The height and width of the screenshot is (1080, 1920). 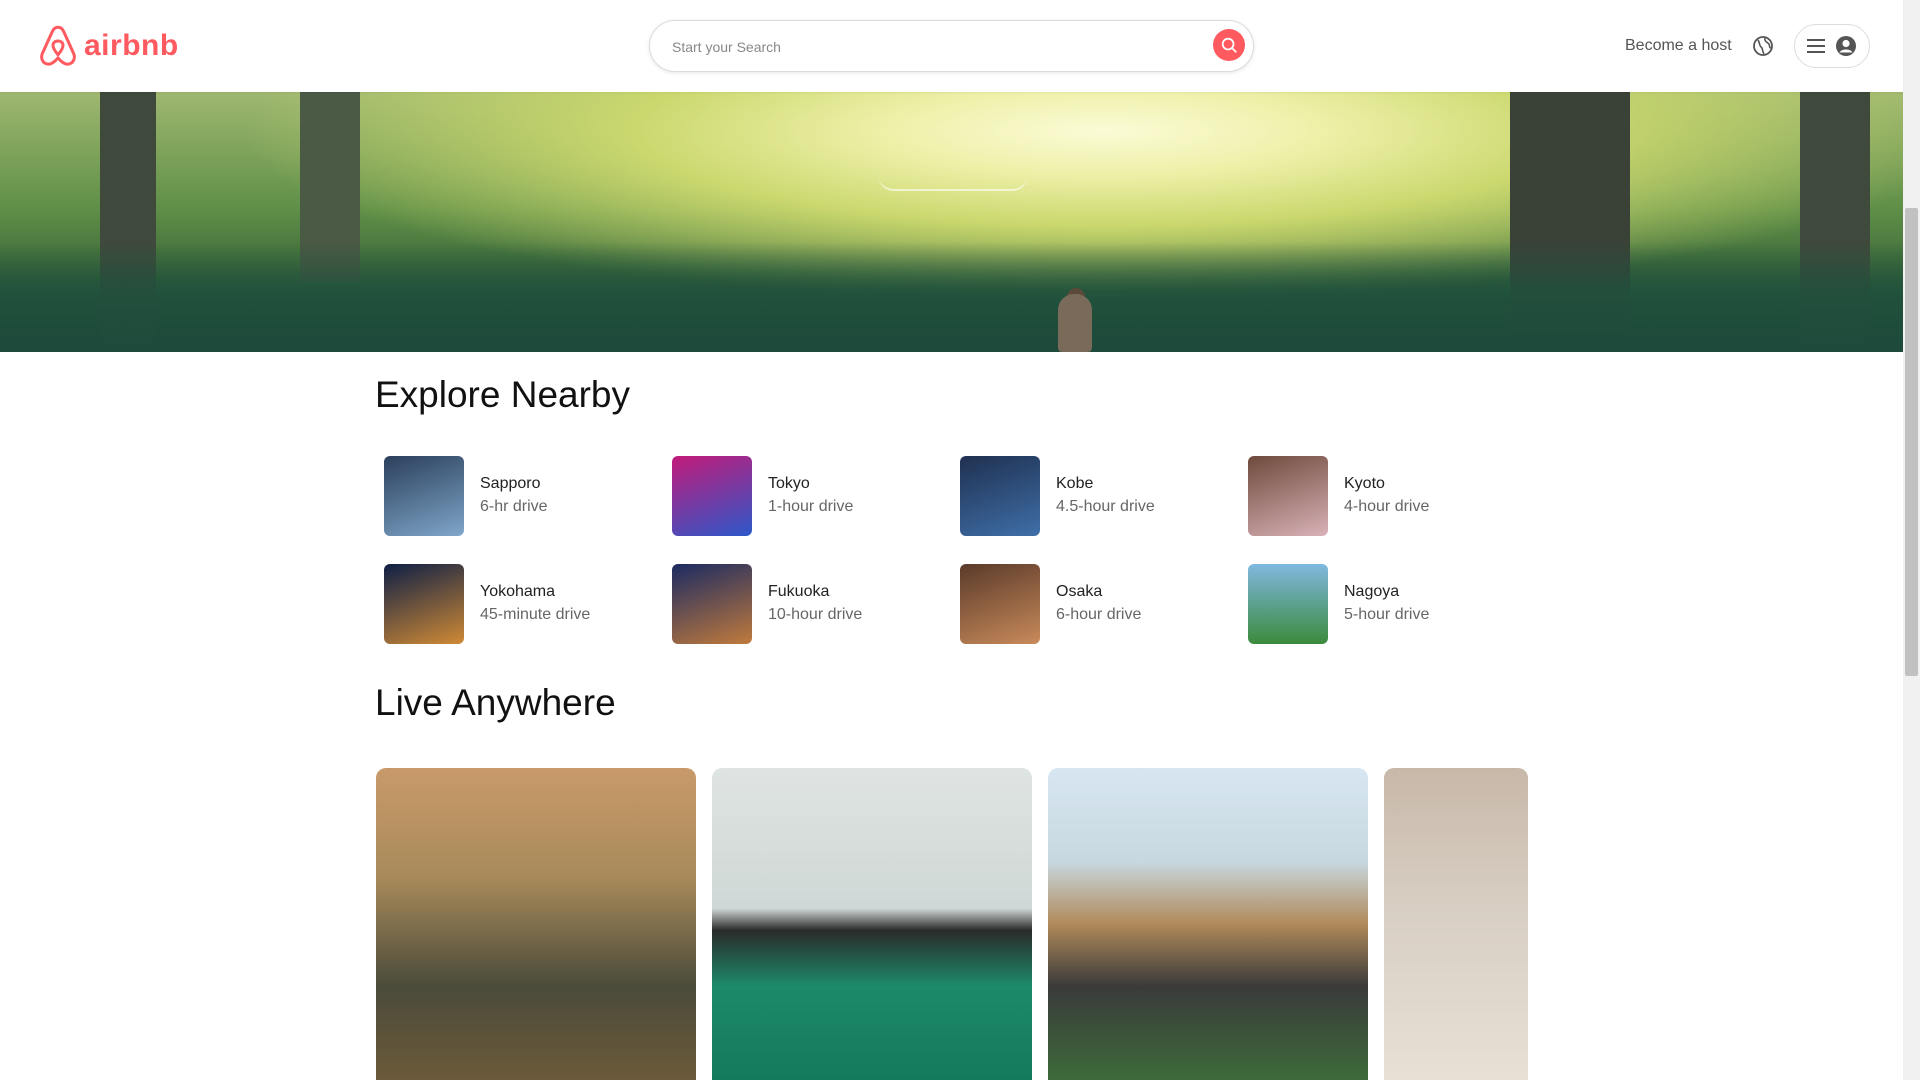 What do you see at coordinates (1090, 604) in the screenshot?
I see `explore-item-osaka: Osaka 6-hour drive` at bounding box center [1090, 604].